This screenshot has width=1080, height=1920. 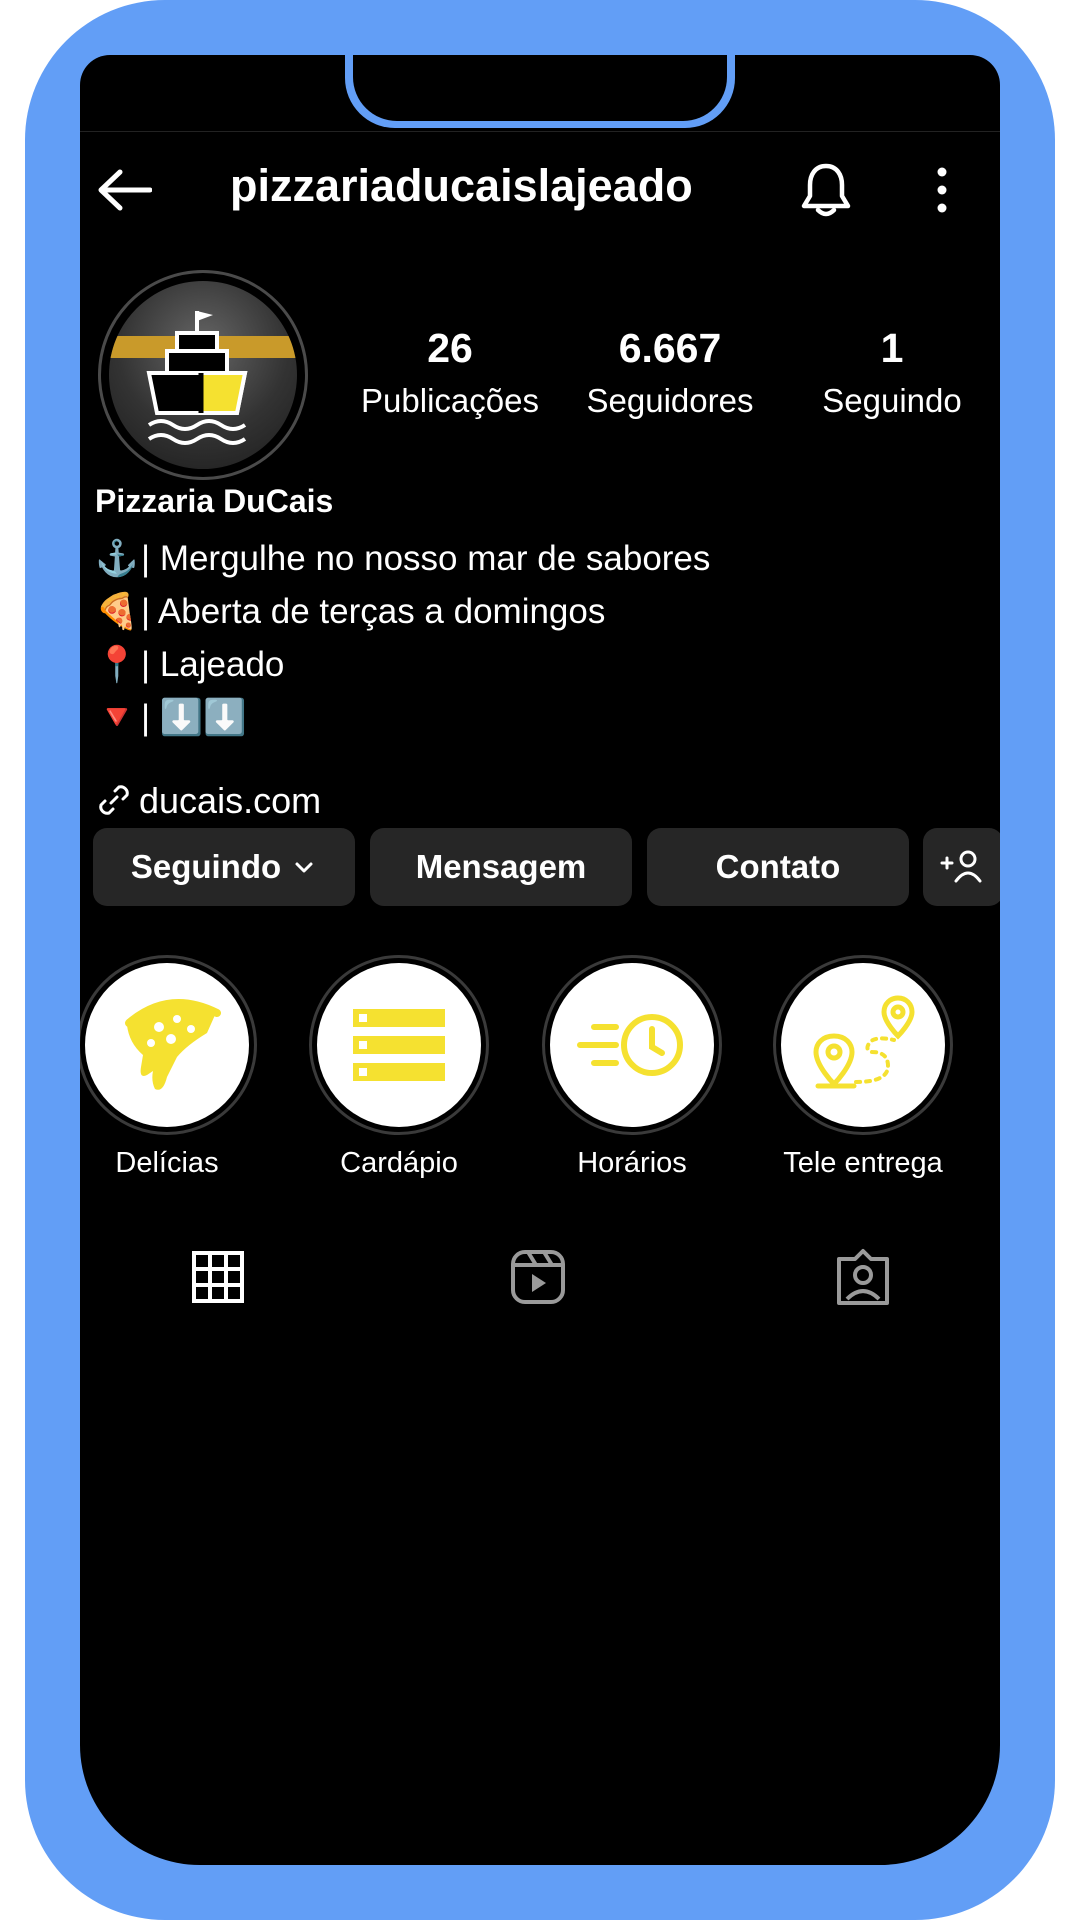 What do you see at coordinates (892, 372) in the screenshot?
I see `stat-following: 1 Seguindo` at bounding box center [892, 372].